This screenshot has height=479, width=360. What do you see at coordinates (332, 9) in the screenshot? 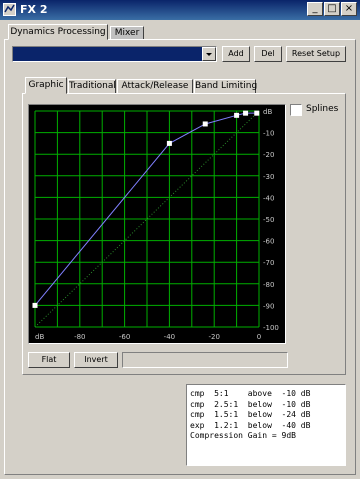
I see `maximize-button: □` at bounding box center [332, 9].